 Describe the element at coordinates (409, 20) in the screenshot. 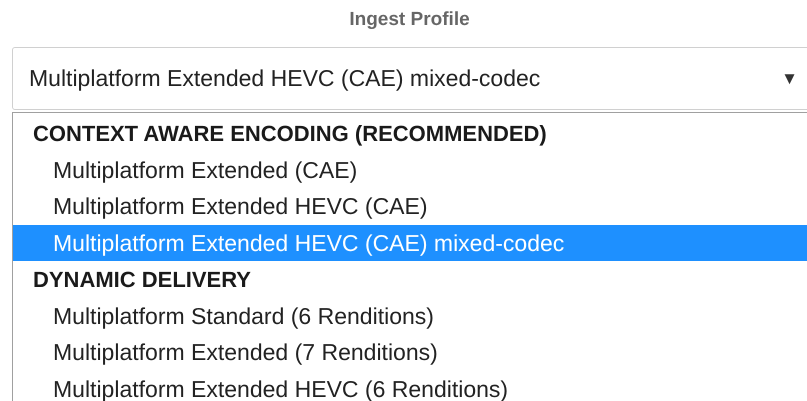

I see `field-label: Ingest Profile` at that location.